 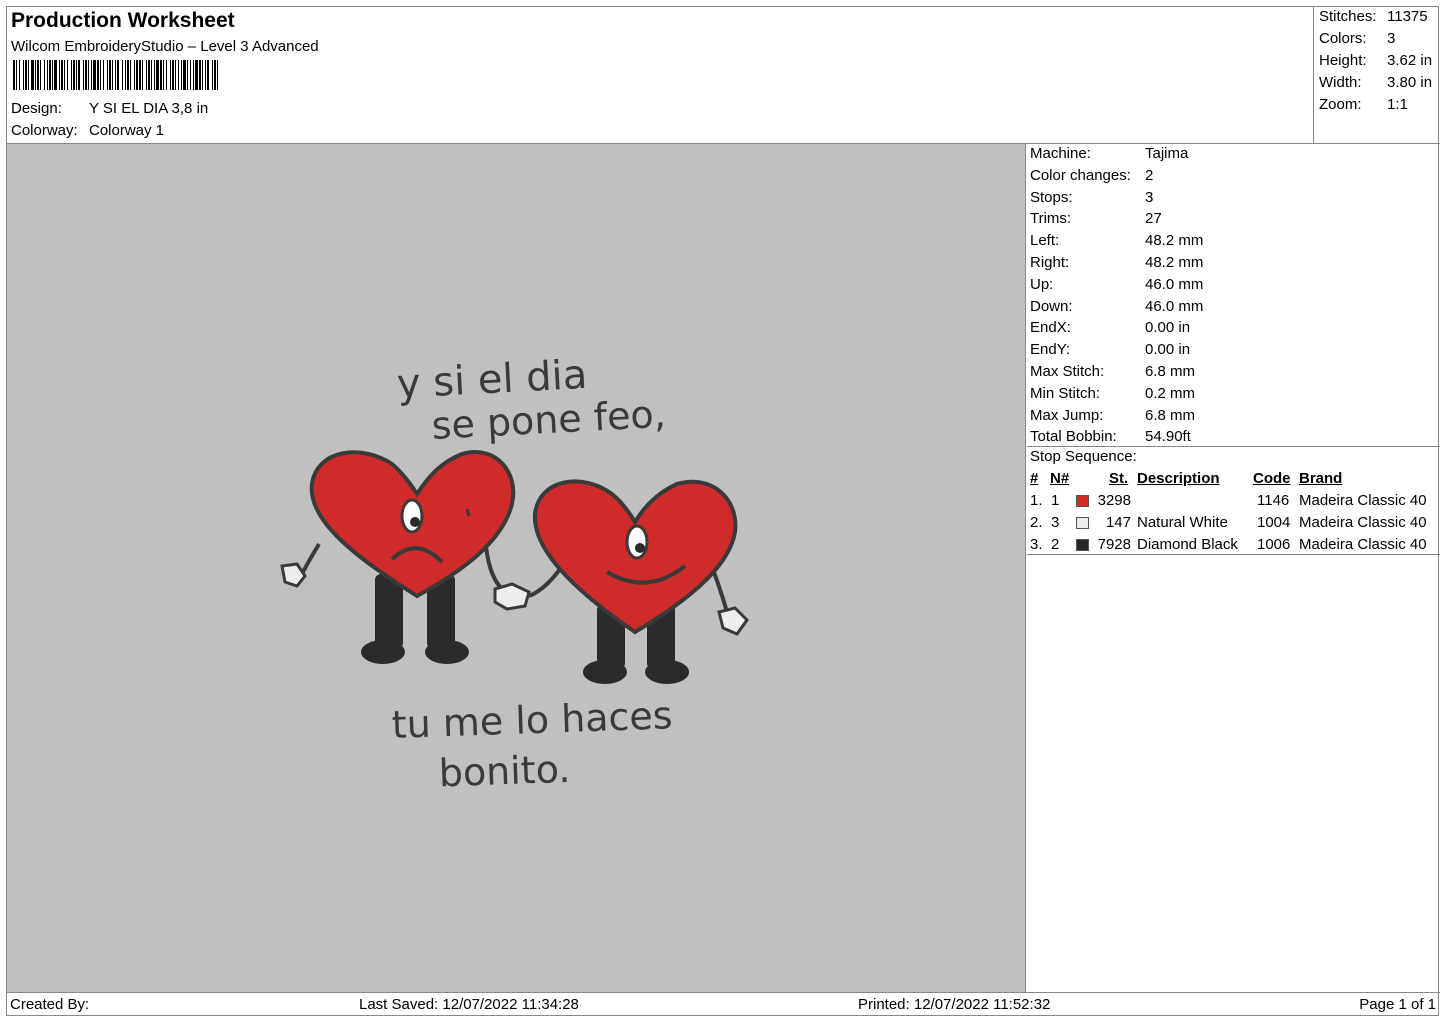 I want to click on left-foot, so click(x=605, y=672).